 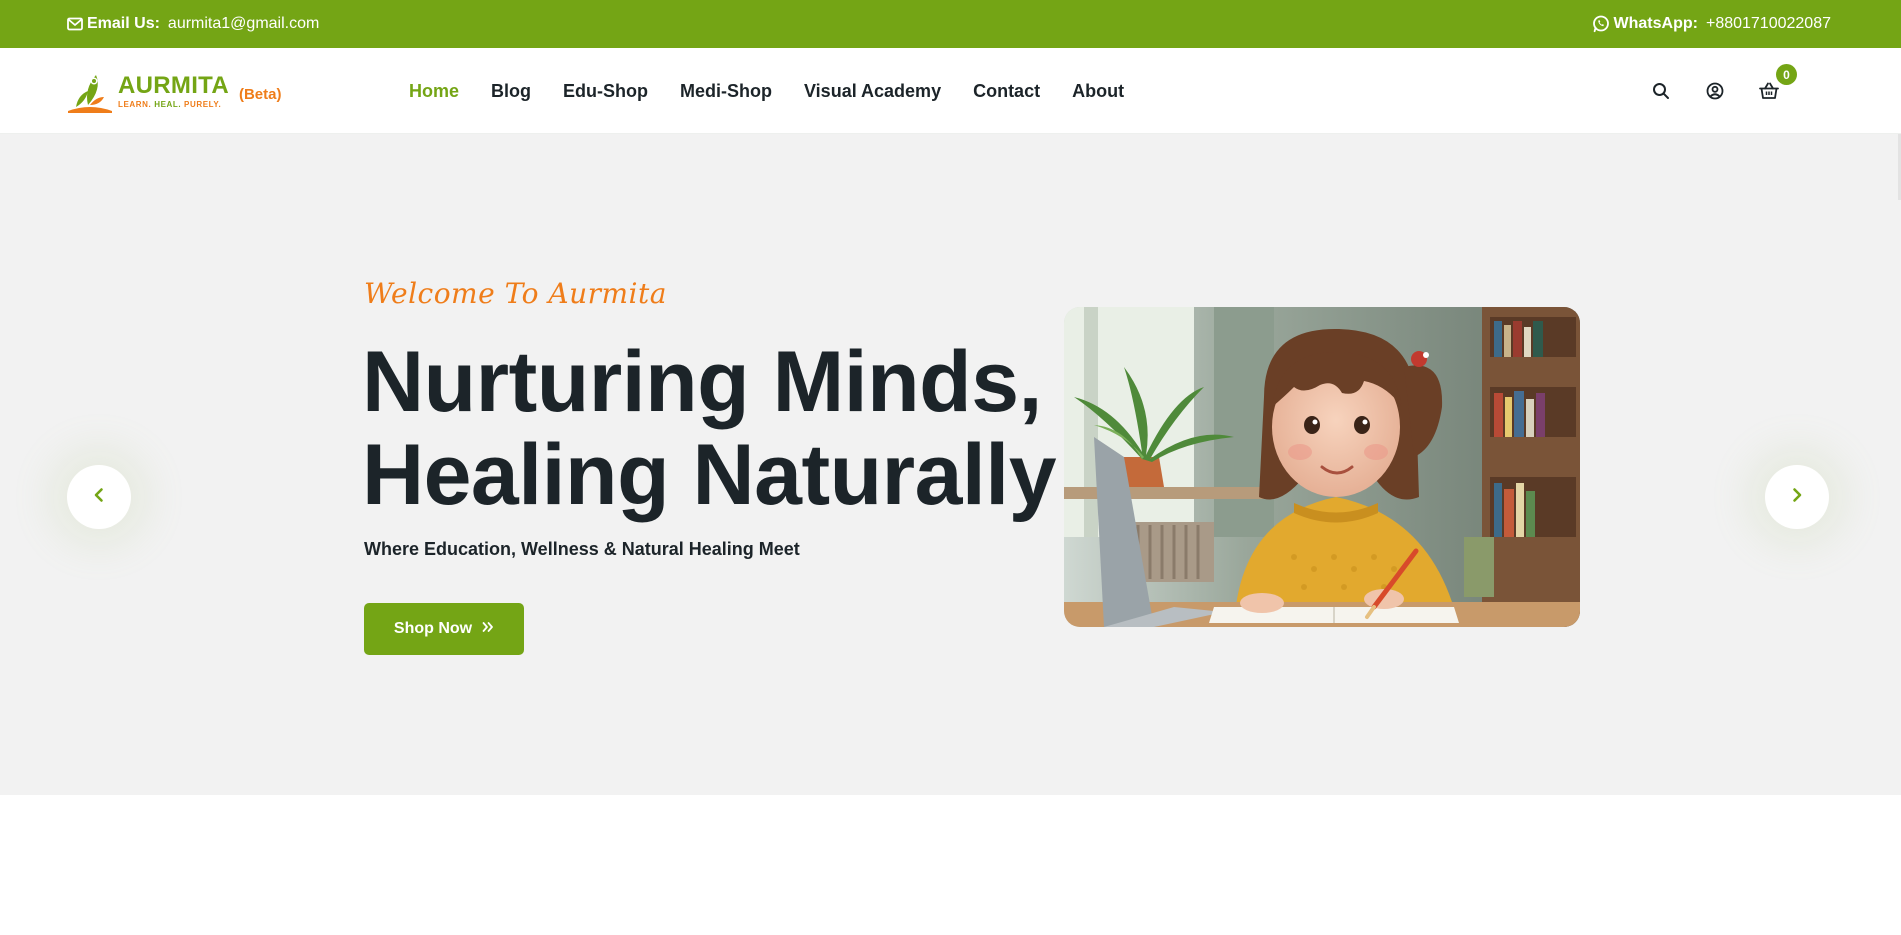 I want to click on chevron-right-icon, so click(x=1797, y=497).